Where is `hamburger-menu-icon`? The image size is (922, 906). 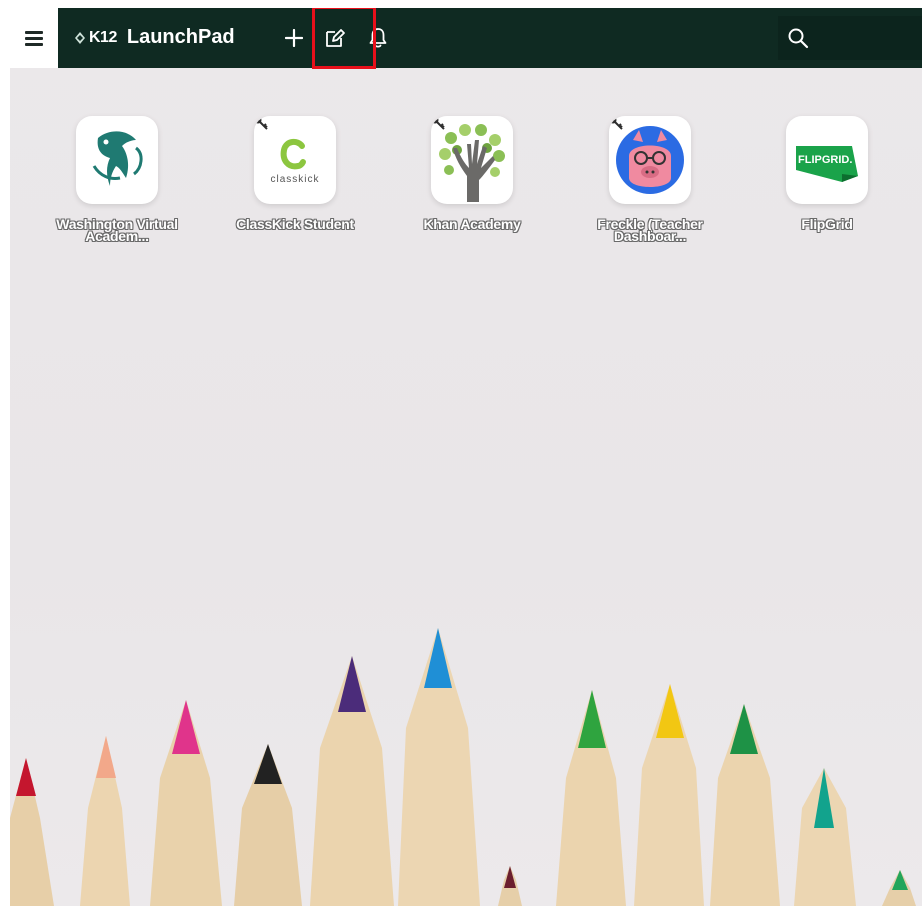
hamburger-menu-icon is located at coordinates (34, 38).